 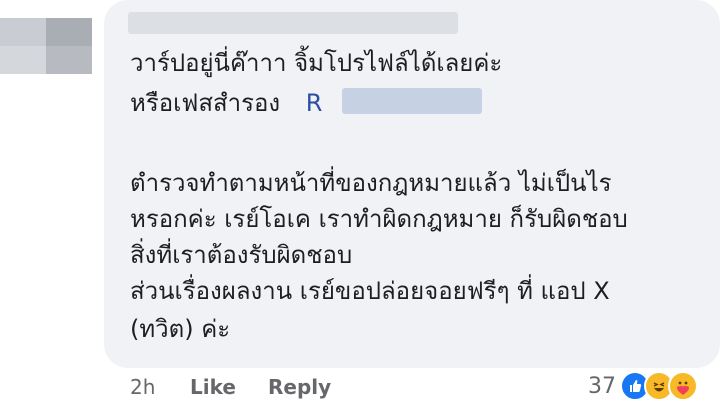 I want to click on comment-timestamp: 2h, so click(x=142, y=387).